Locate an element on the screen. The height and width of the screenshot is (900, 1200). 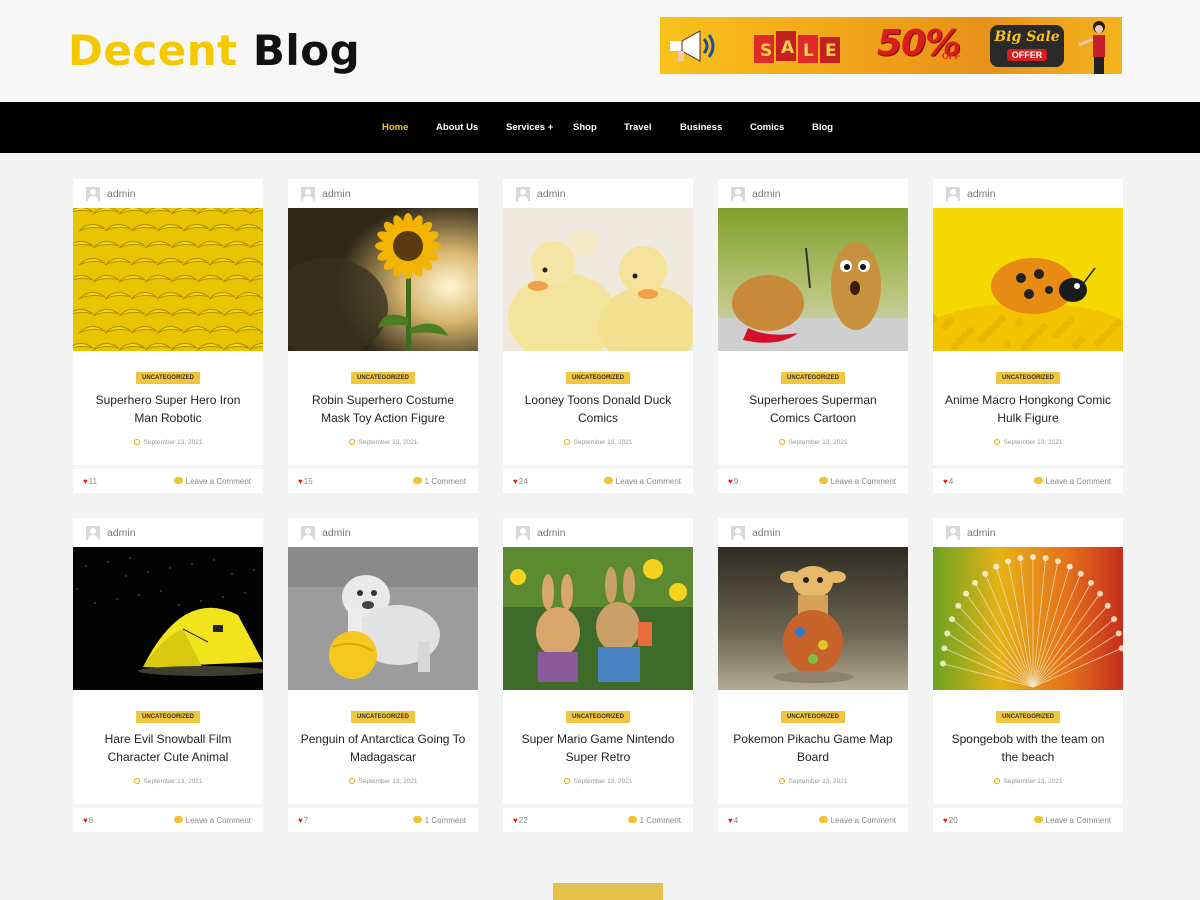
views-count: 4 is located at coordinates (736, 820).